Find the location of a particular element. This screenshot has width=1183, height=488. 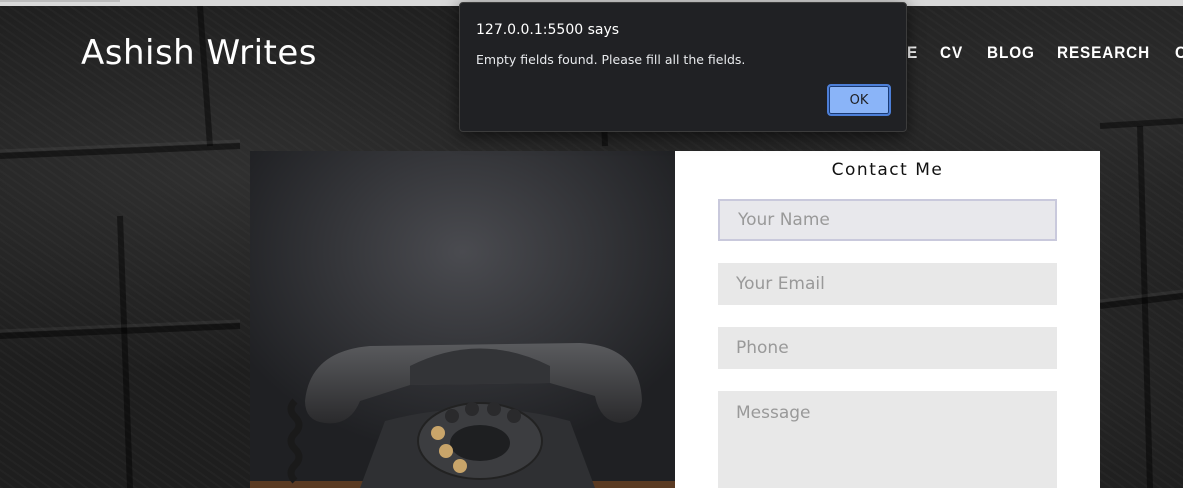

message-textarea: Message is located at coordinates (887, 439).